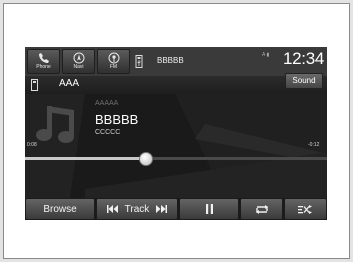  What do you see at coordinates (78, 67) in the screenshot?
I see `navi-label: Navi` at bounding box center [78, 67].